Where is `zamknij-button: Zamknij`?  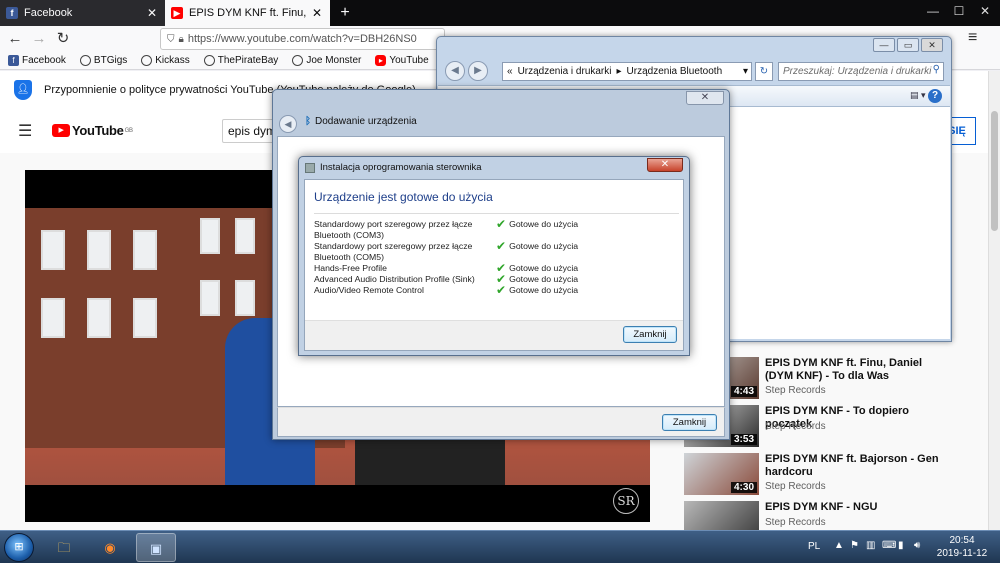
zamknij-button: Zamknij is located at coordinates (650, 334).